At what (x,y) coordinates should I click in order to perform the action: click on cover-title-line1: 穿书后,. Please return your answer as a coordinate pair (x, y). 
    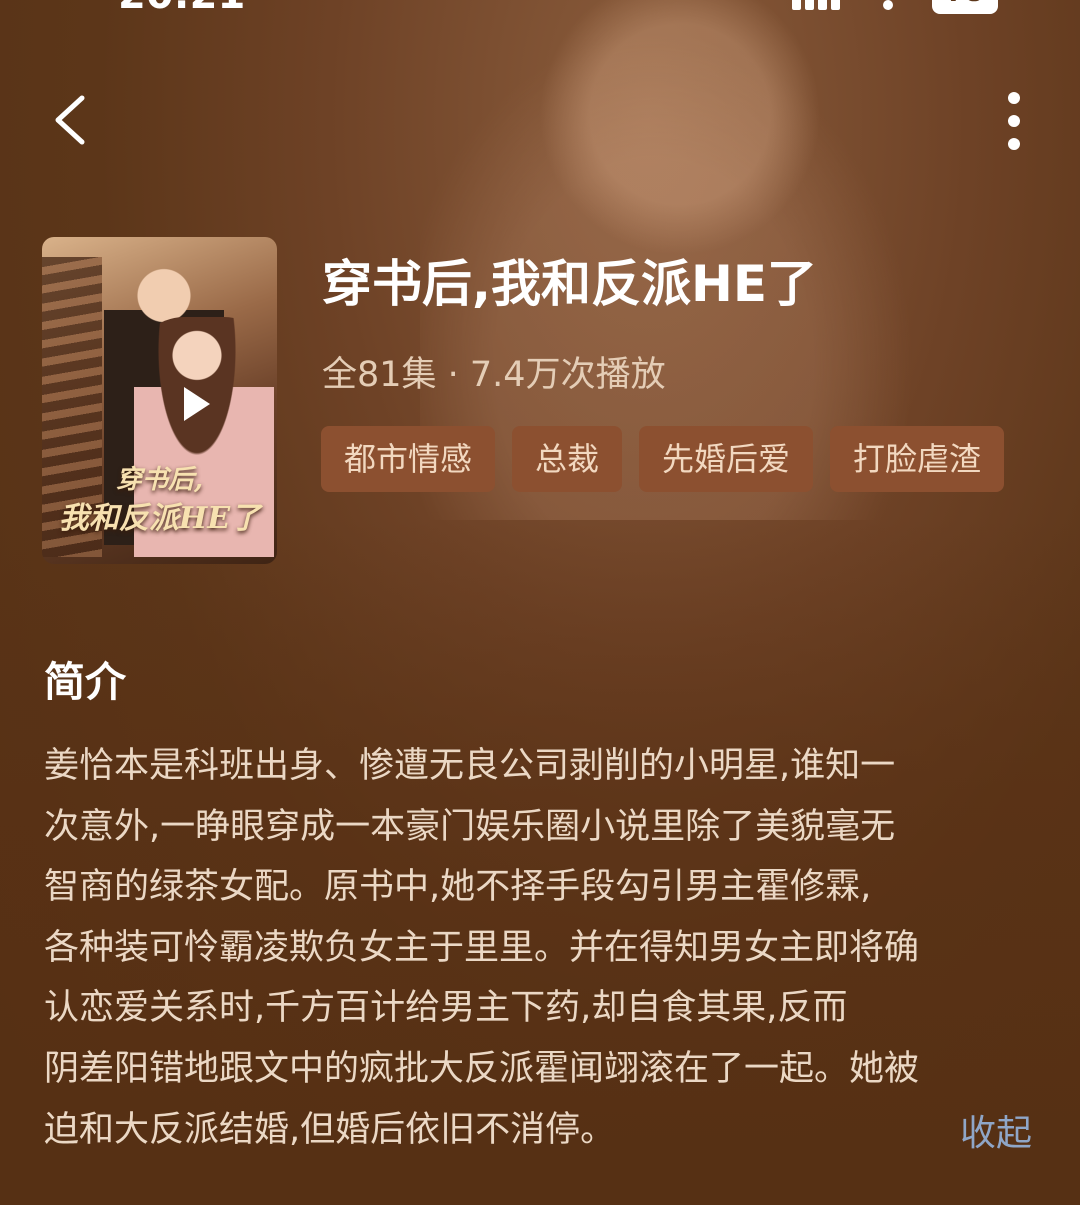
    Looking at the image, I should click on (159, 480).